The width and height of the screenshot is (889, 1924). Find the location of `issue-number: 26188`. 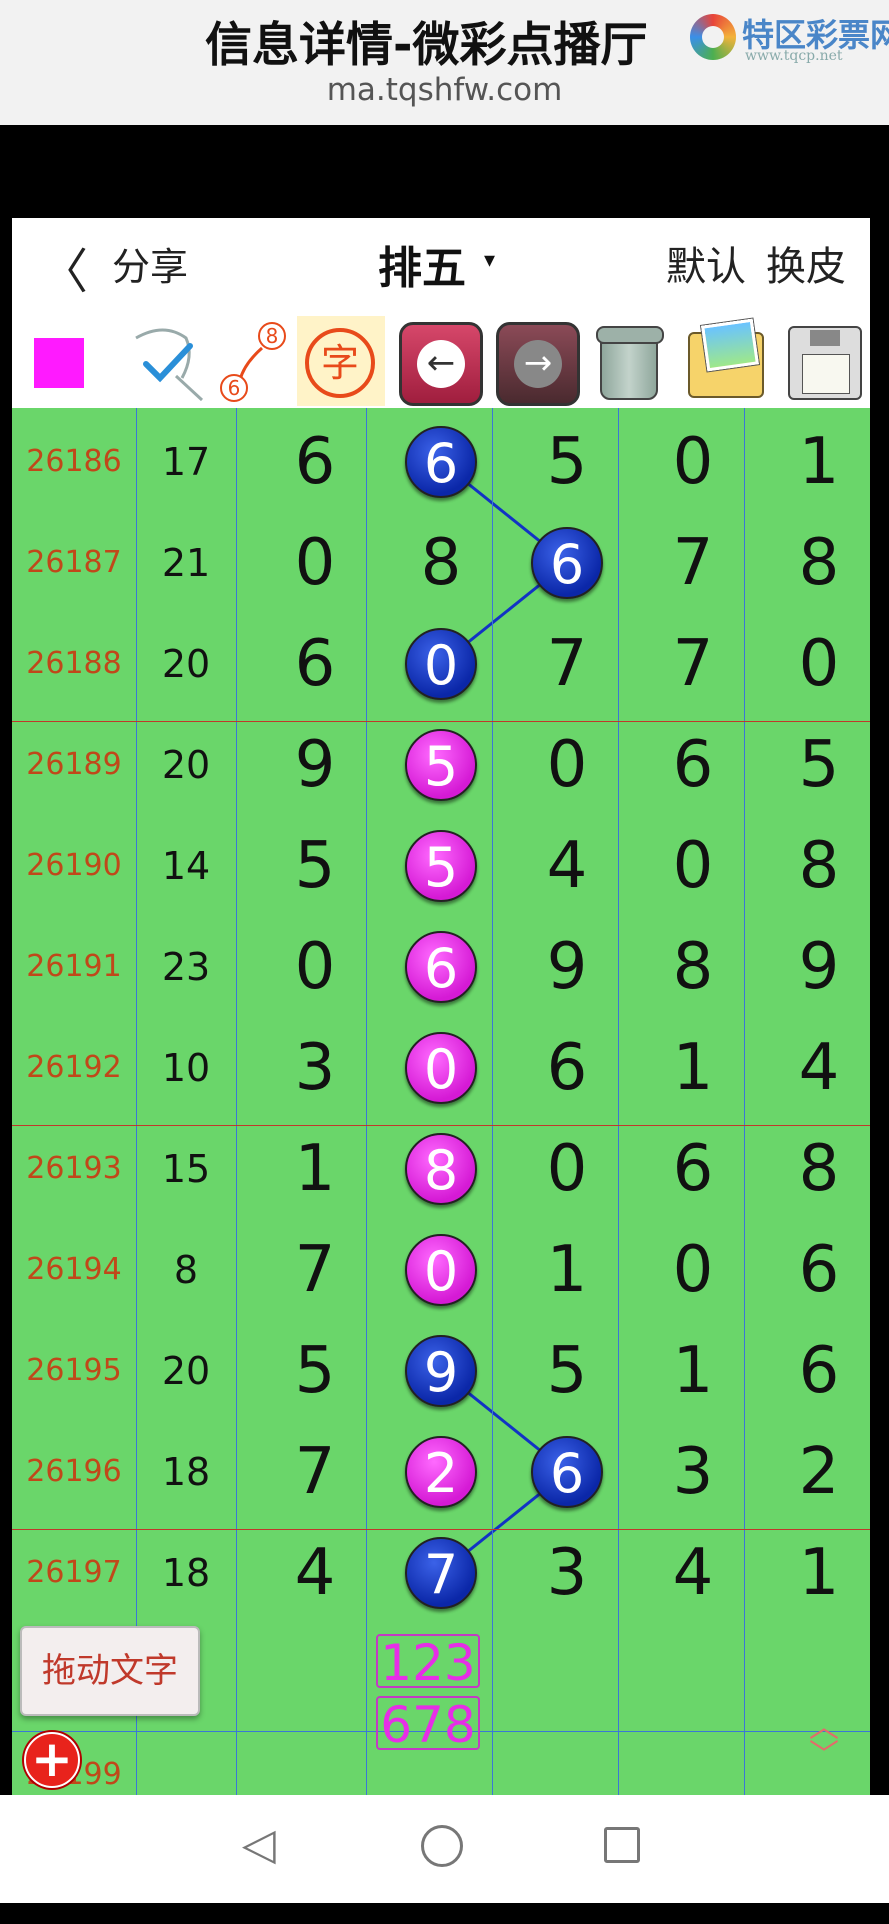

issue-number: 26188 is located at coordinates (74, 663).